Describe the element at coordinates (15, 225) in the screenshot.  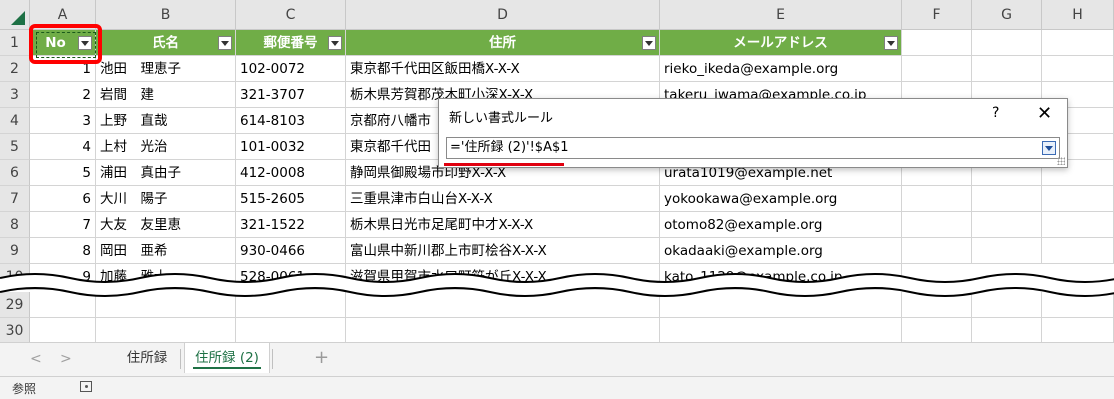
I see `row-header: 8` at that location.